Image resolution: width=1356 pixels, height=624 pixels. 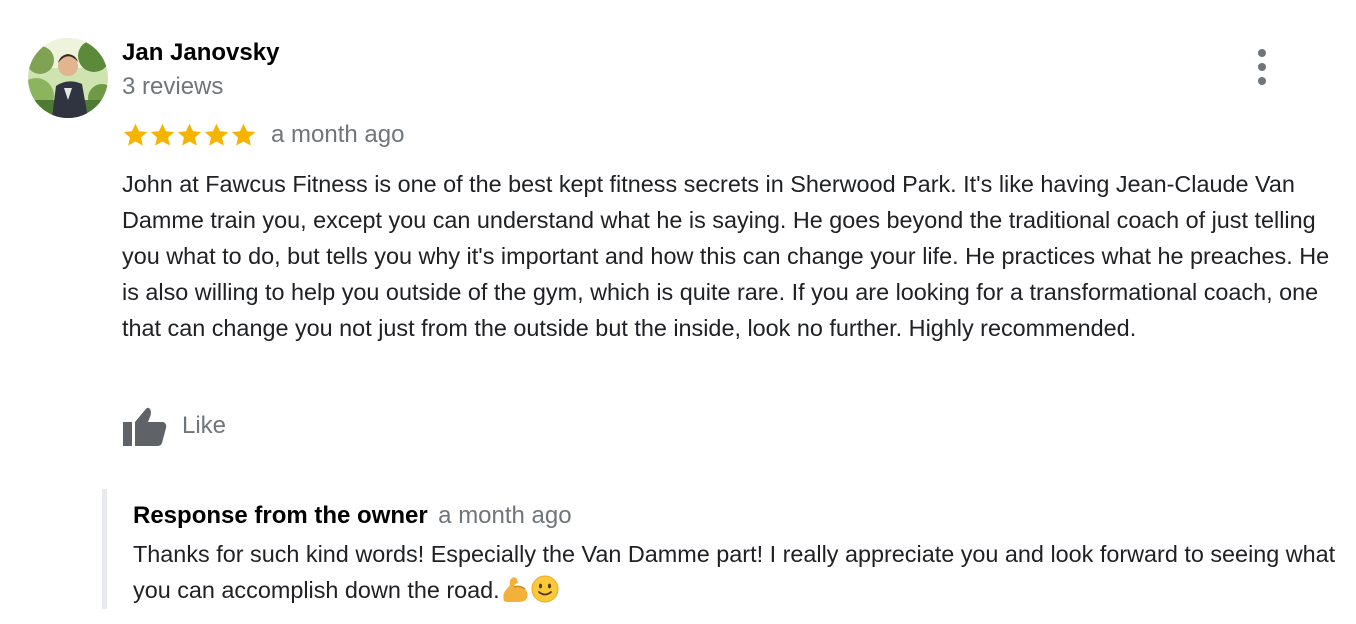 I want to click on star-rating, so click(x=189, y=135).